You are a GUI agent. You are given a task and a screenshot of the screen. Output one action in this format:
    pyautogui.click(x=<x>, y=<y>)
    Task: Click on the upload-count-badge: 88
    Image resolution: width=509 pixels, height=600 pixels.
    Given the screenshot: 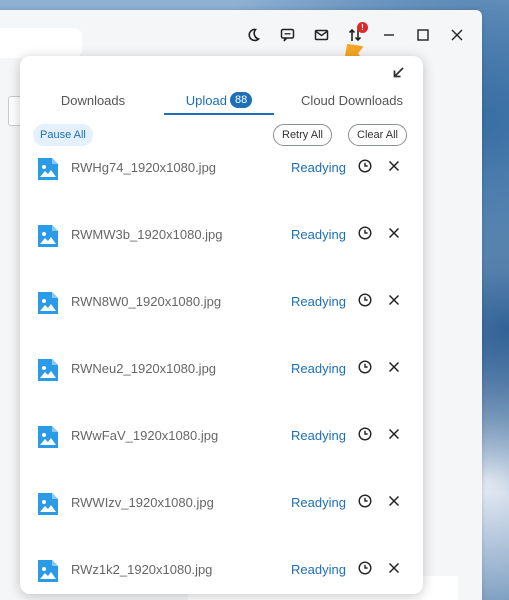 What is the action you would take?
    pyautogui.click(x=241, y=100)
    